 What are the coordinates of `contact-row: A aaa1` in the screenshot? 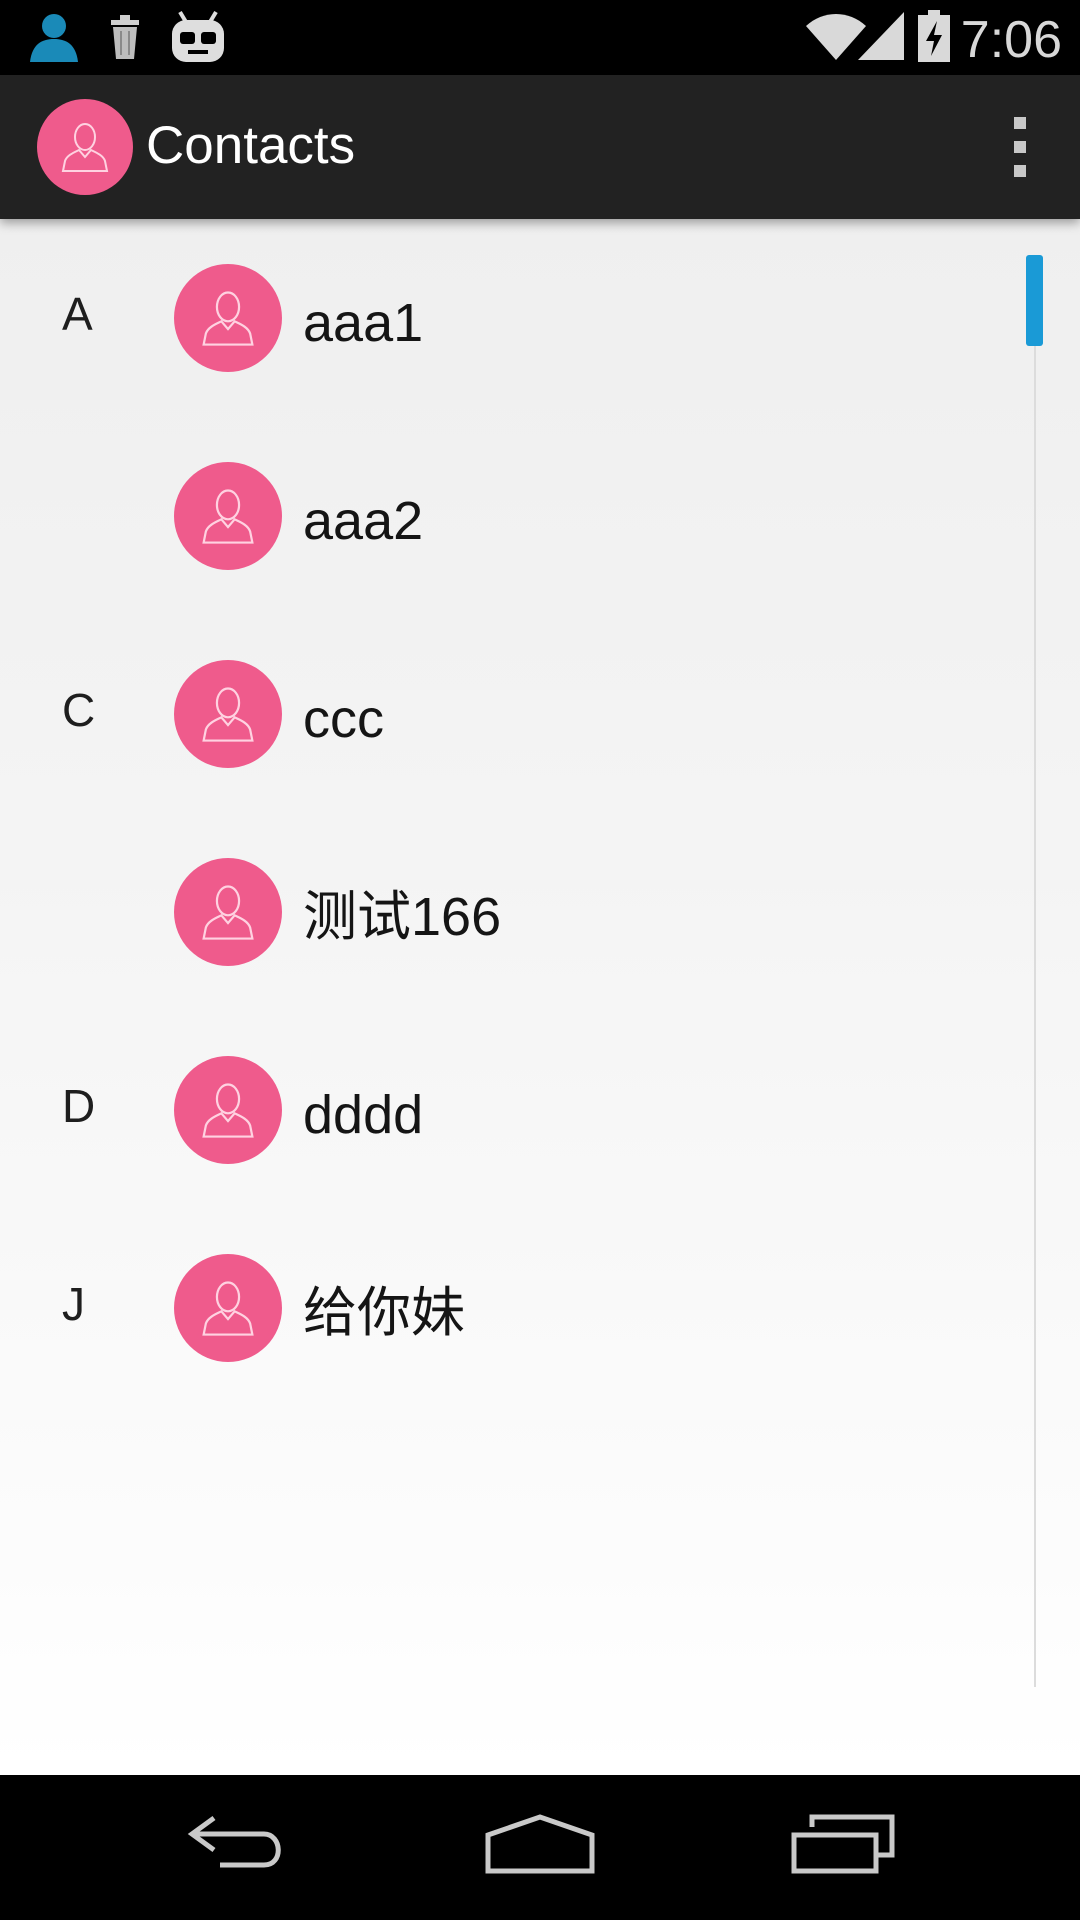 It's located at (515, 318).